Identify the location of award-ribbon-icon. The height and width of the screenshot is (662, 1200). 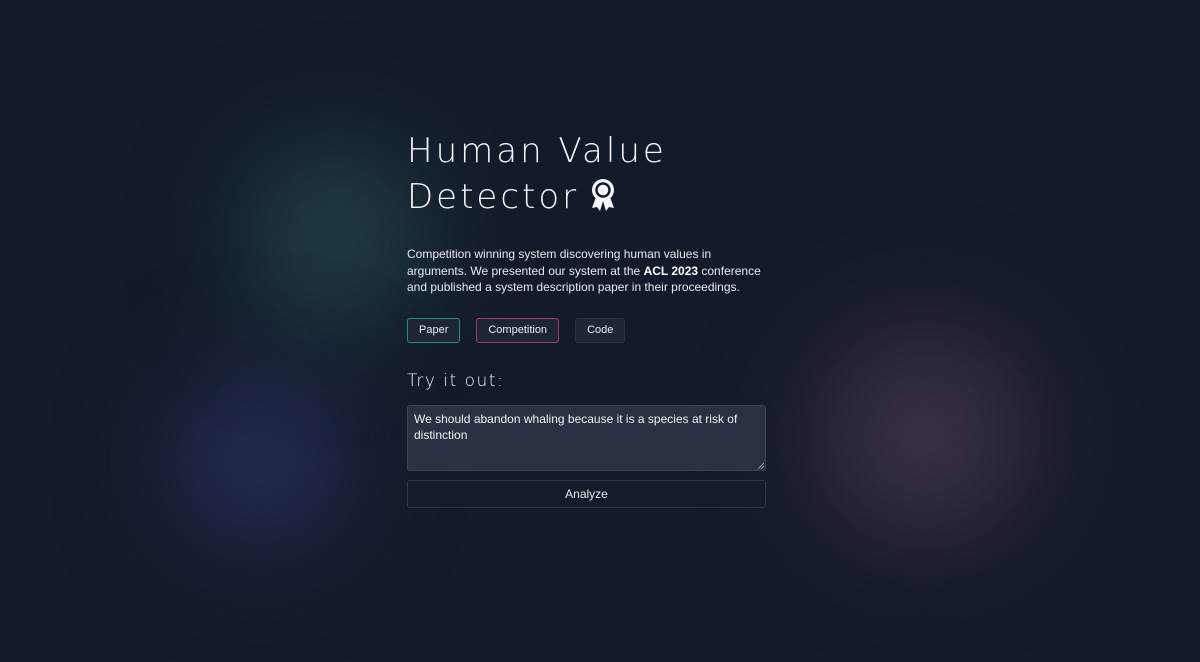
(603, 195).